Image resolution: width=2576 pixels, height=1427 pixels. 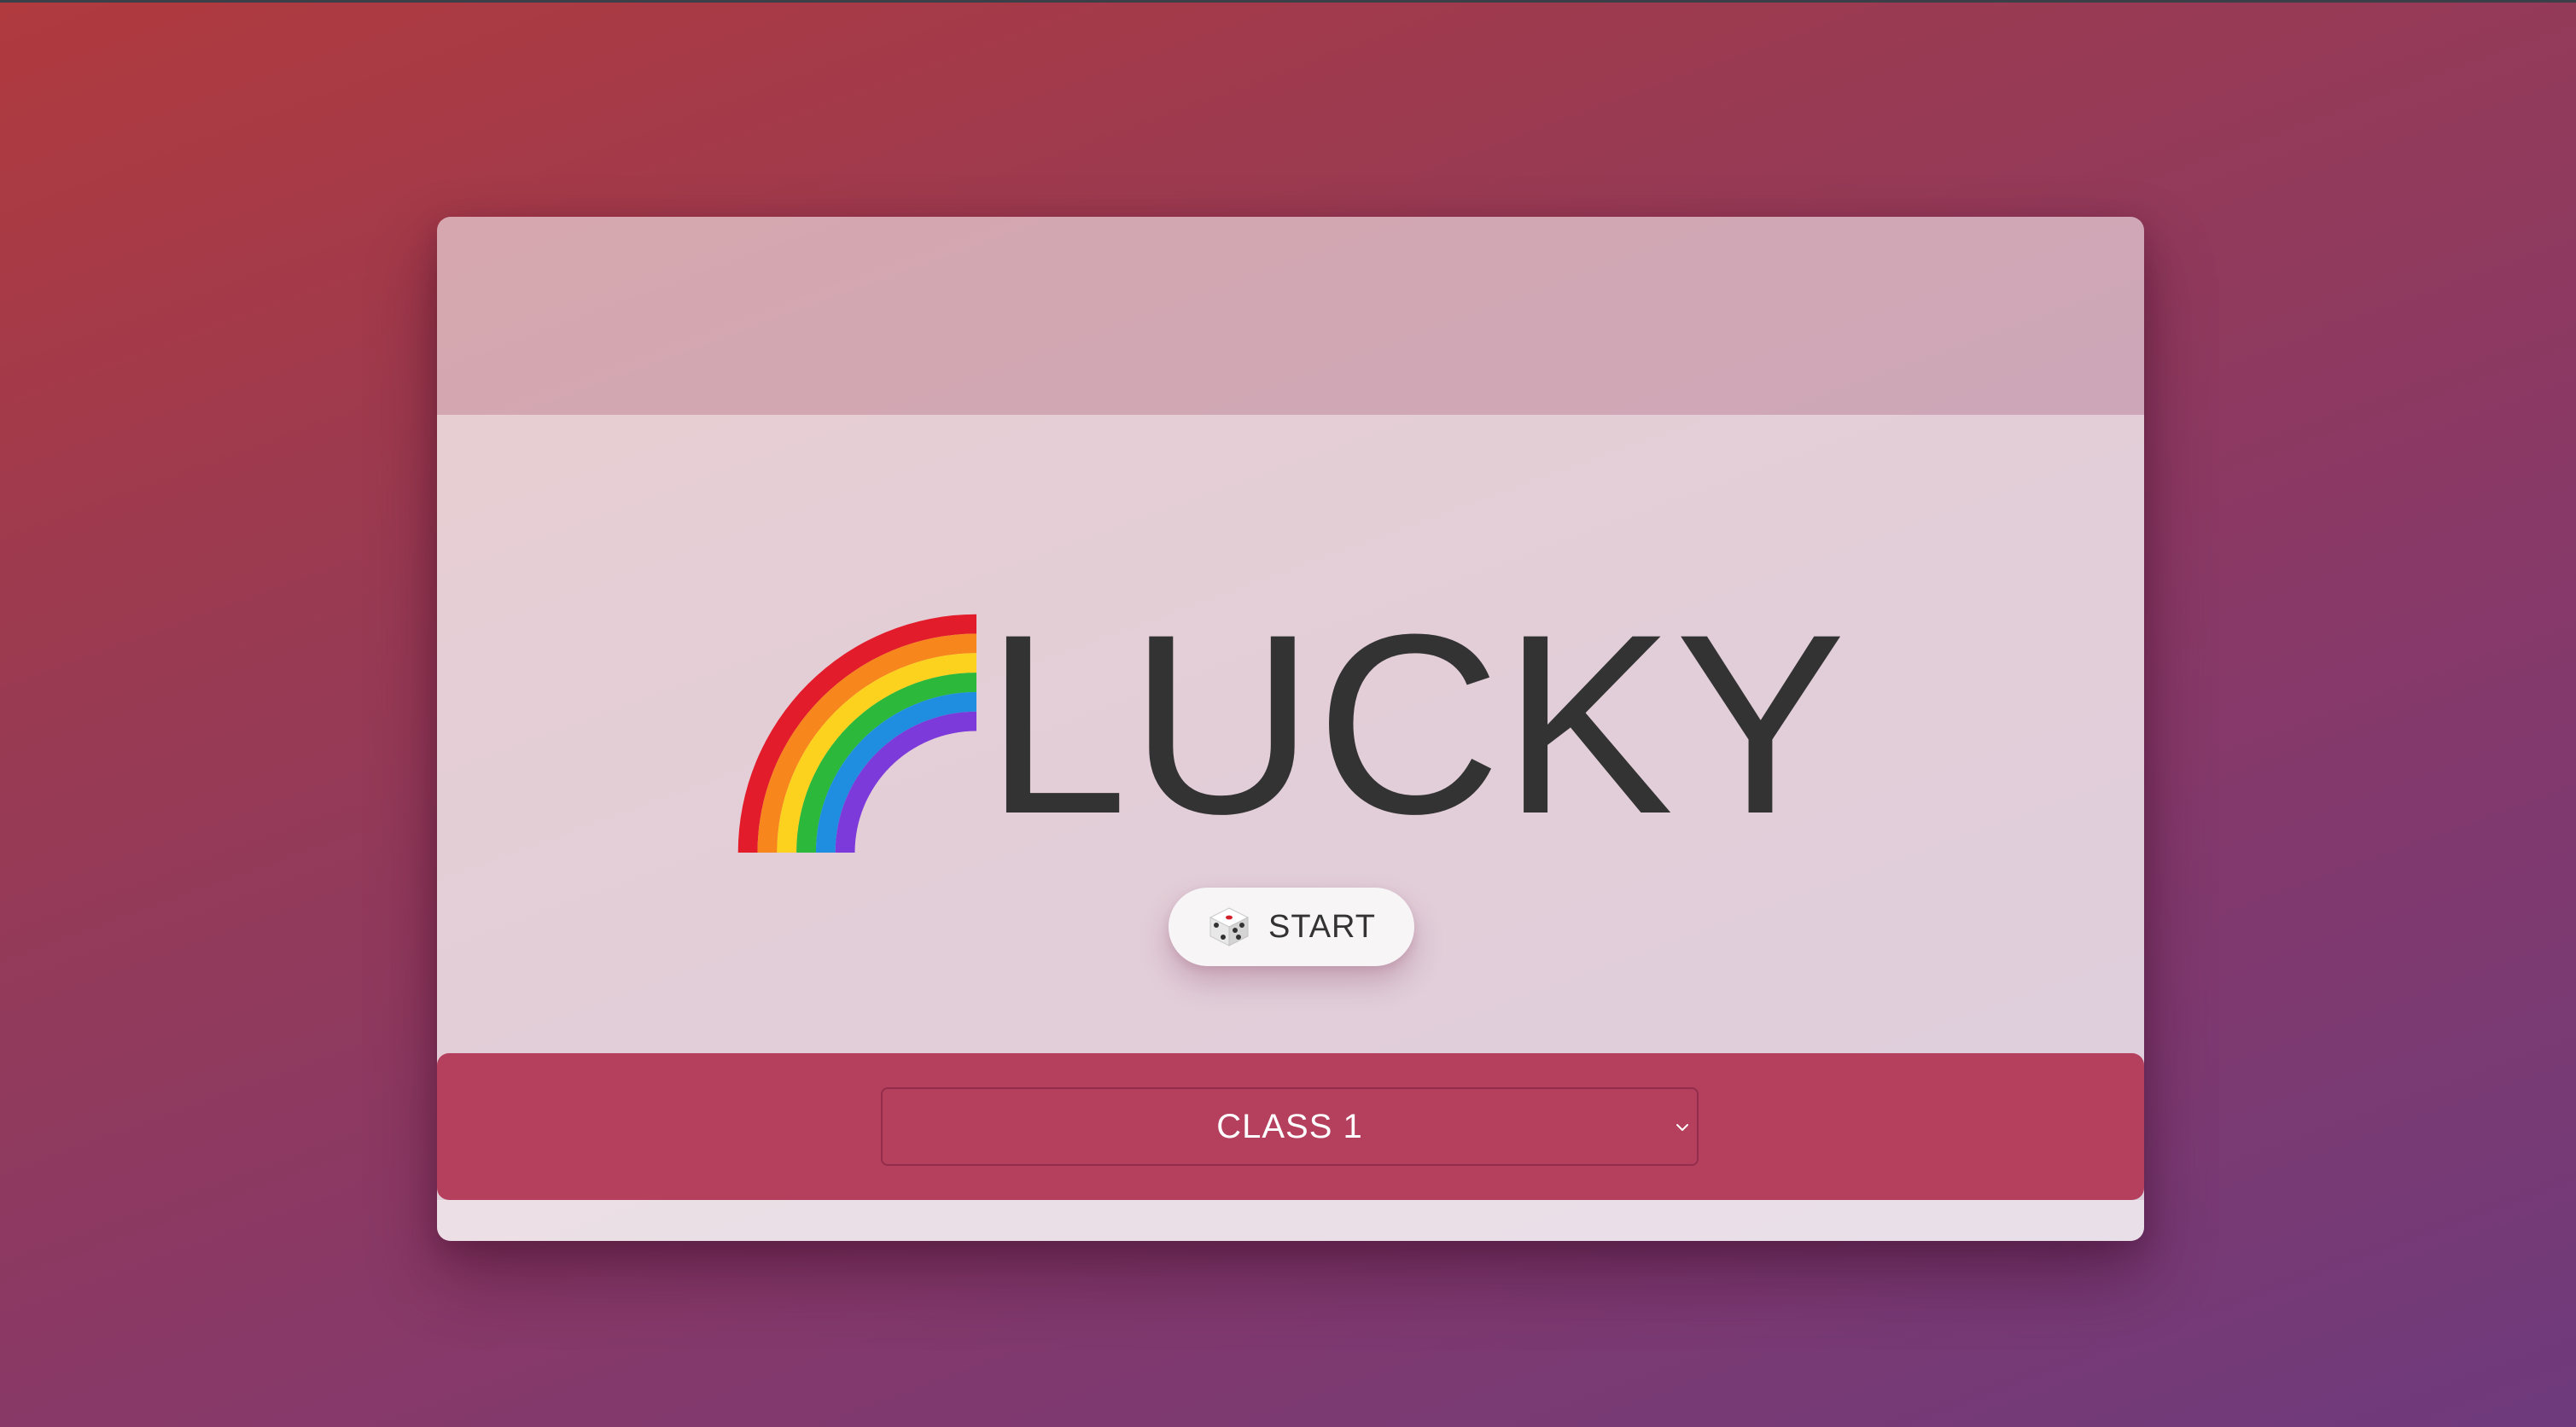 I want to click on footer-bar: CLASS 1, so click(x=1290, y=1126).